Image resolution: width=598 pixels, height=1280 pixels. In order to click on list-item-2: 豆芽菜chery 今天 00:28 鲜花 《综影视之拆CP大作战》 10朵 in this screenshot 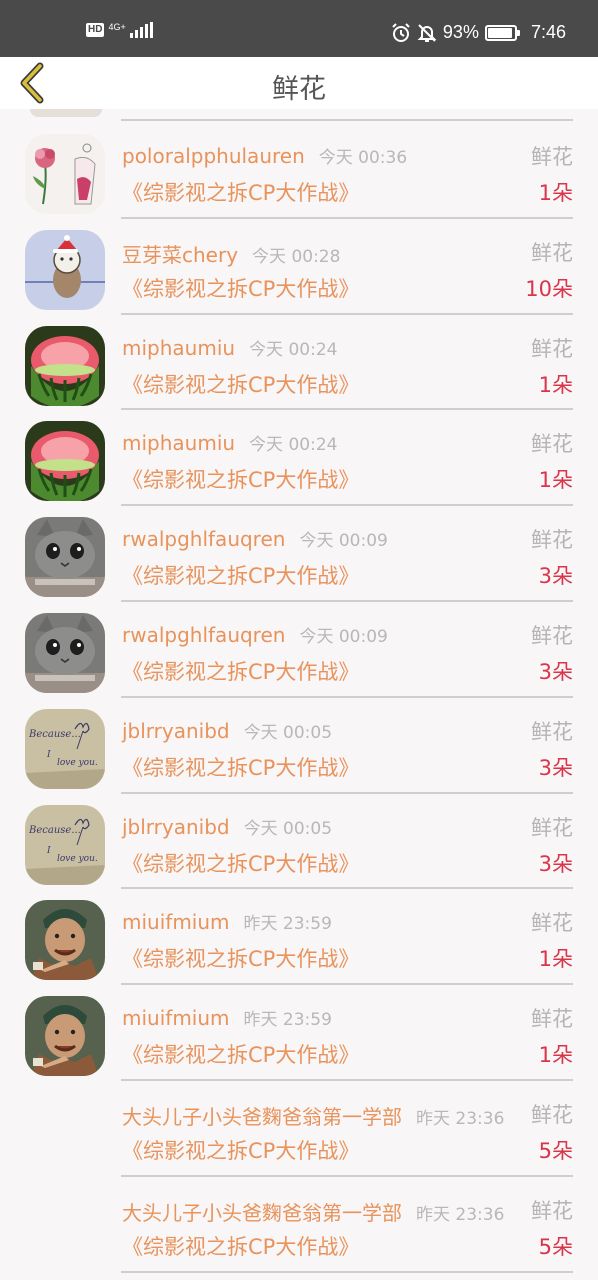, I will do `click(299, 271)`.